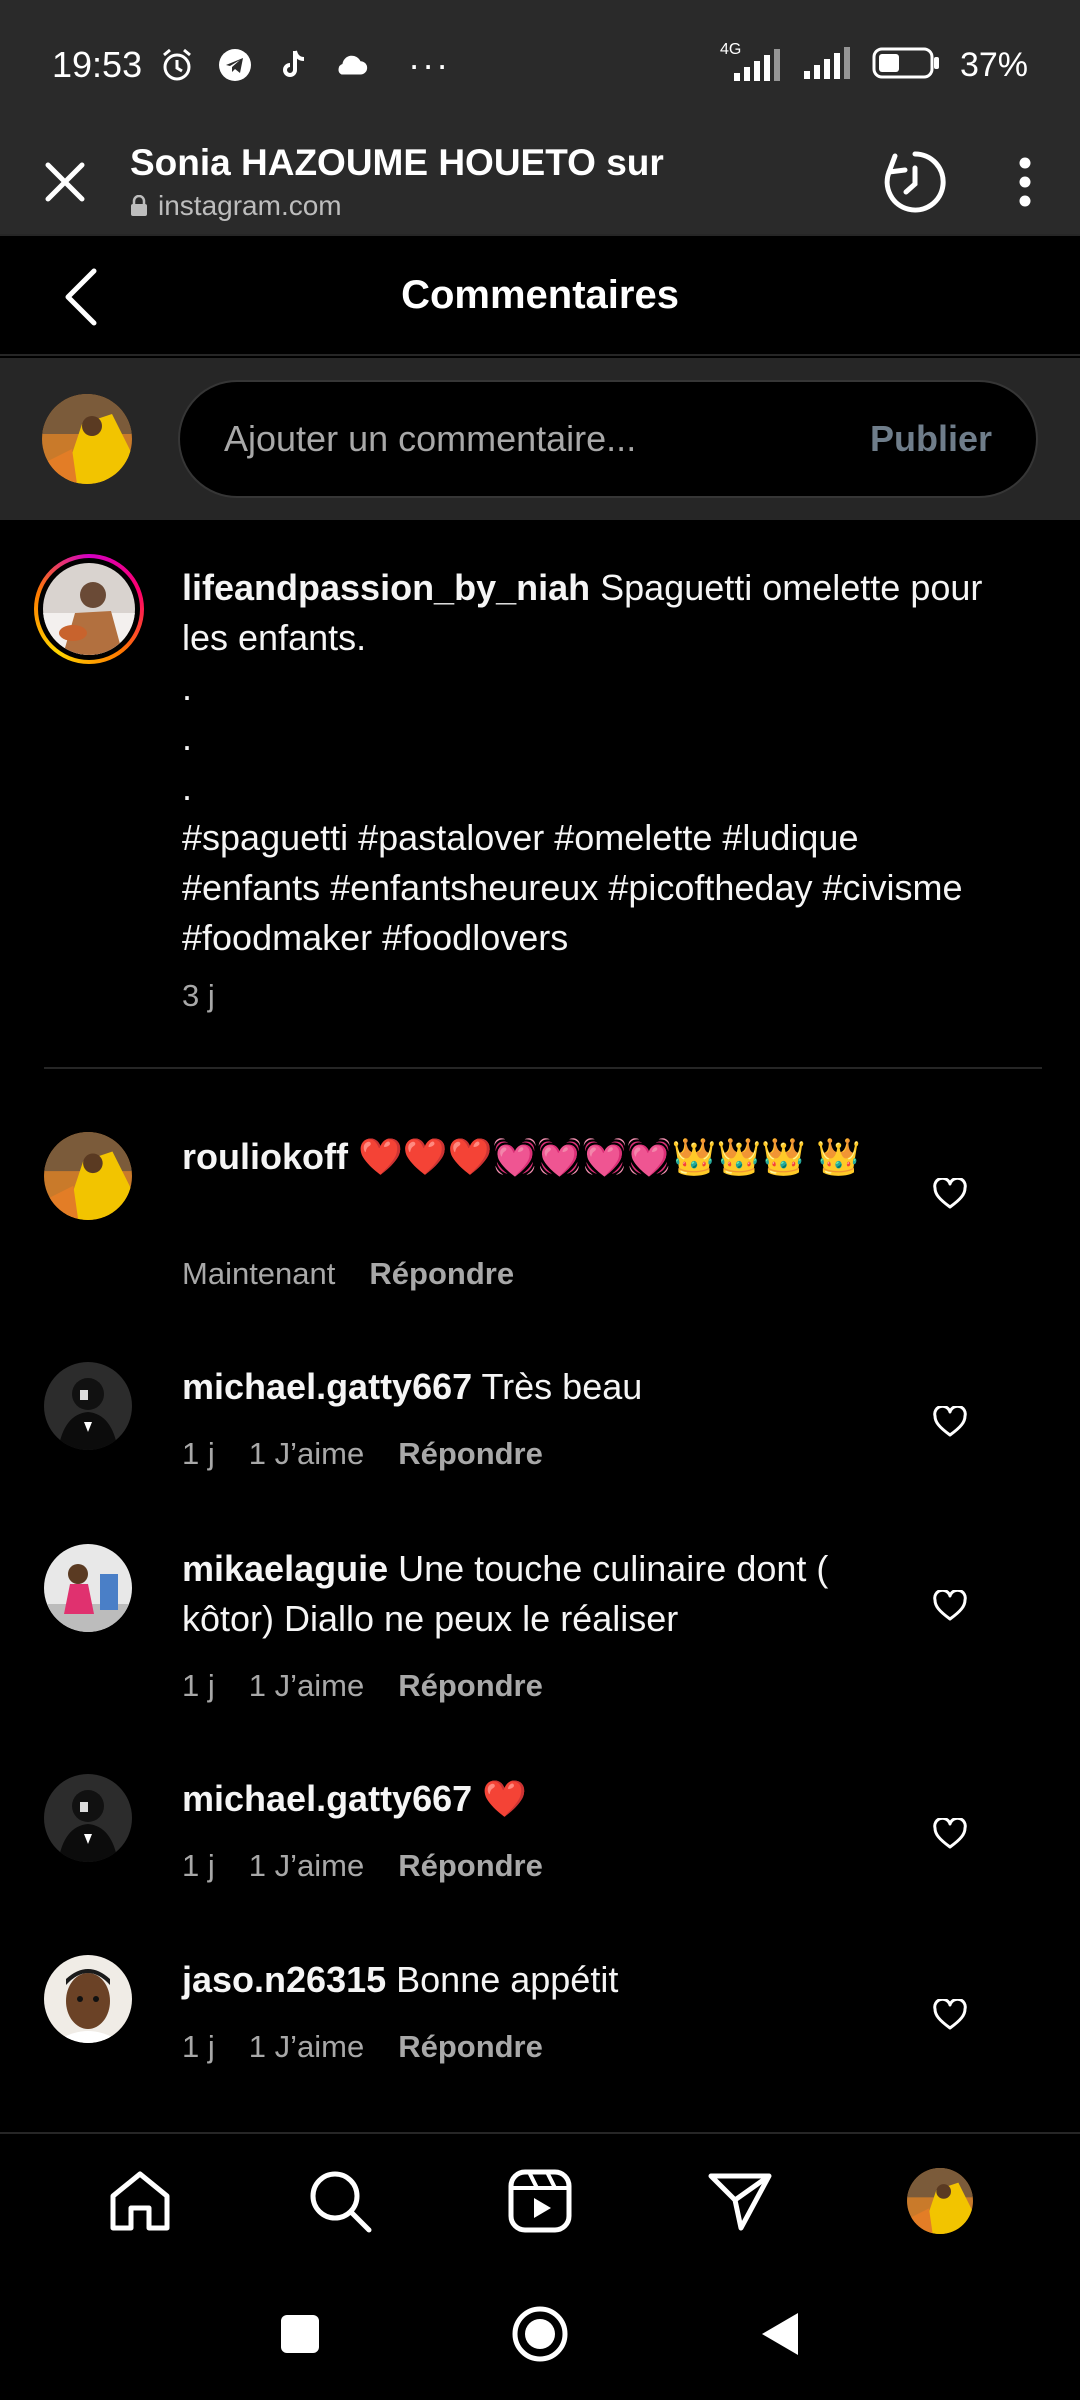 This screenshot has width=1080, height=2400. I want to click on status-time: 19:53, so click(97, 64).